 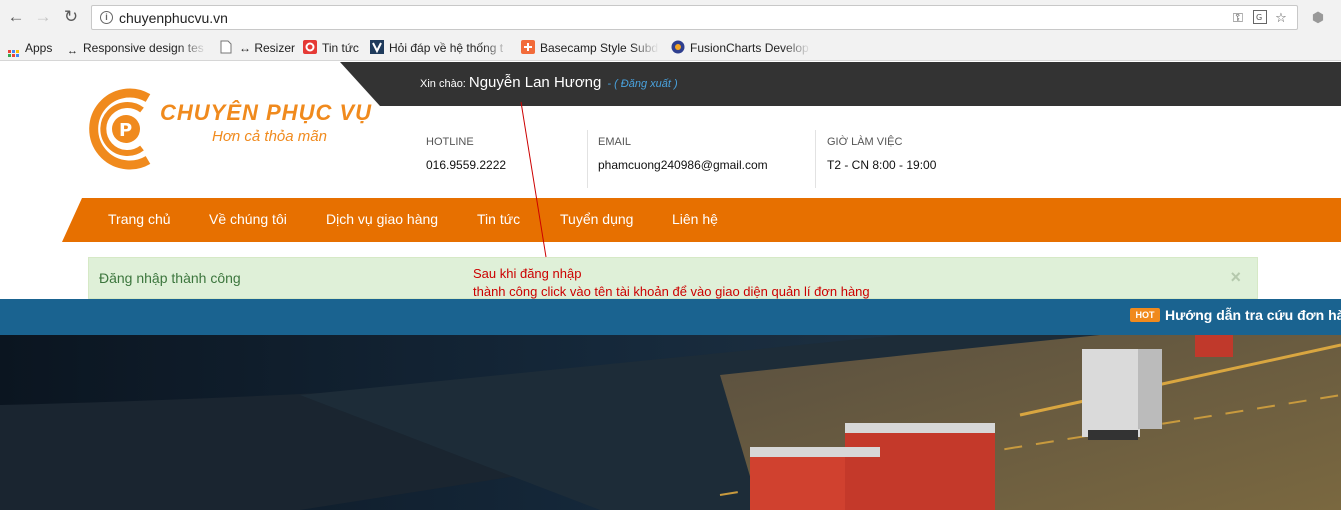 I want to click on logout-link: - ( Đăng xuất ), so click(x=642, y=84).